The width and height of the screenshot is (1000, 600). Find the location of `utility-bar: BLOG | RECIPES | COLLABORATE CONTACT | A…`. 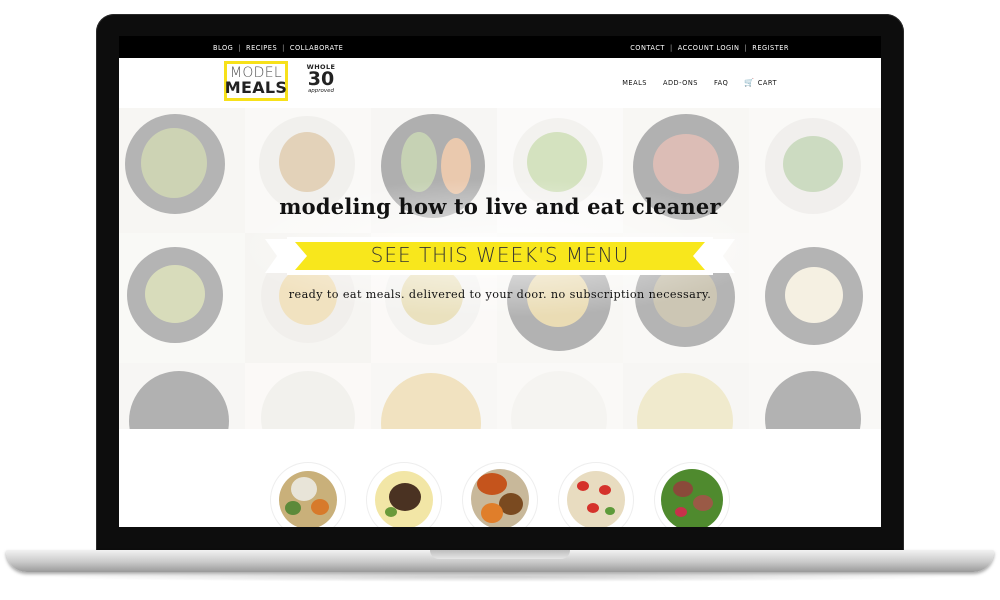

utility-bar: BLOG | RECIPES | COLLABORATE CONTACT | A… is located at coordinates (500, 47).